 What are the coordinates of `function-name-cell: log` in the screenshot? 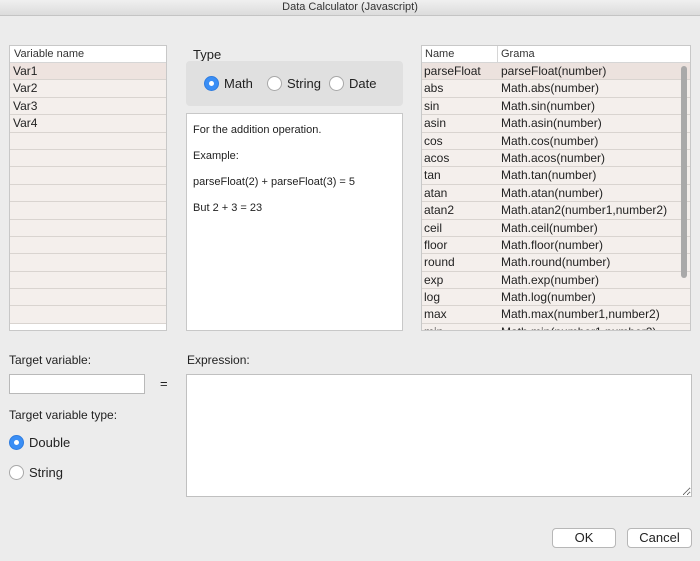 It's located at (432, 297).